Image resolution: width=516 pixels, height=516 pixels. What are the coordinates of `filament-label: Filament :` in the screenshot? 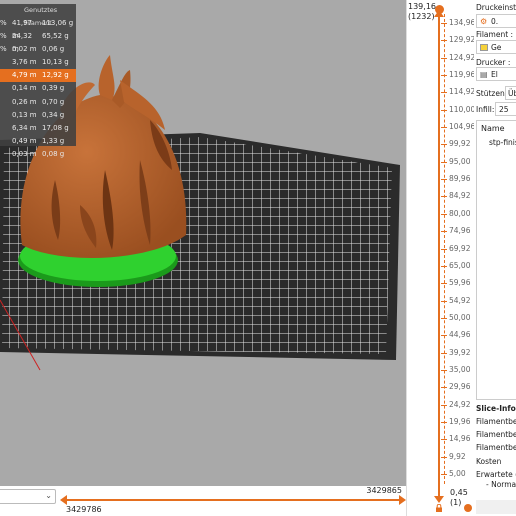 It's located at (495, 34).